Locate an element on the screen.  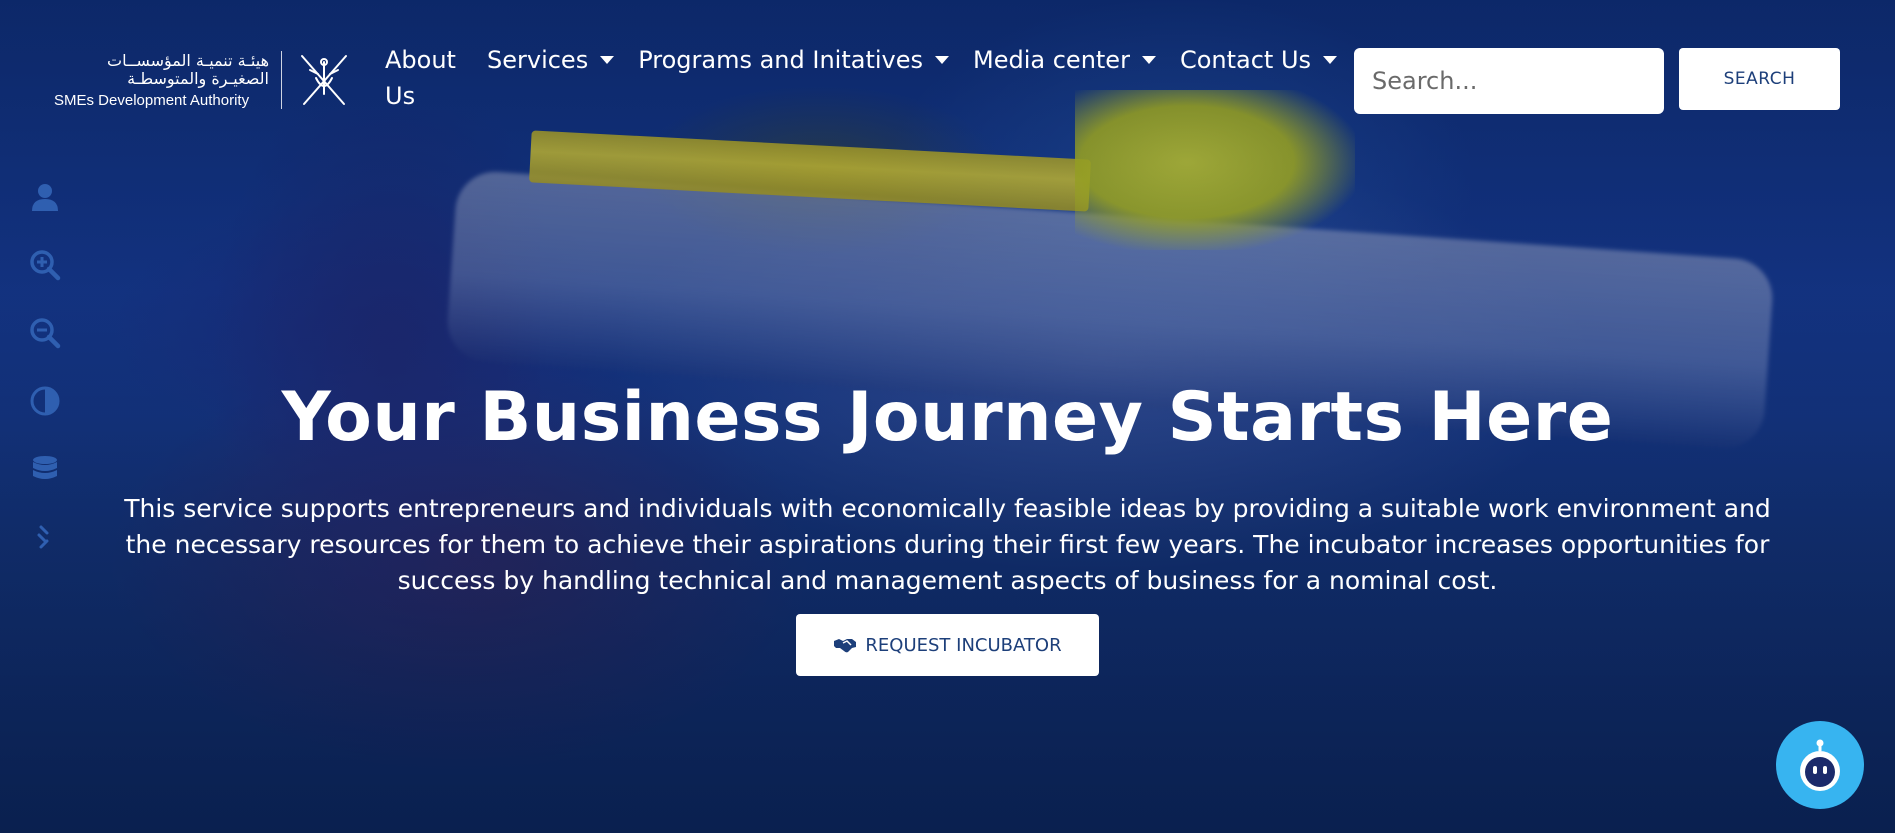
hero-title: Your Business Journey Starts Here is located at coordinates (947, 417).